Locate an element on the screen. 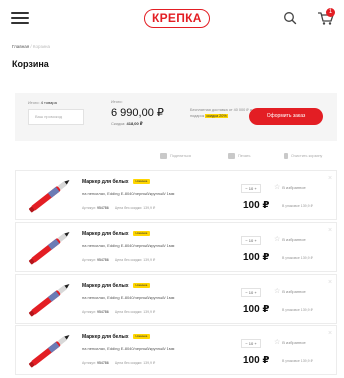 This screenshot has height=378, width=344. share-icon is located at coordinates (163, 156).